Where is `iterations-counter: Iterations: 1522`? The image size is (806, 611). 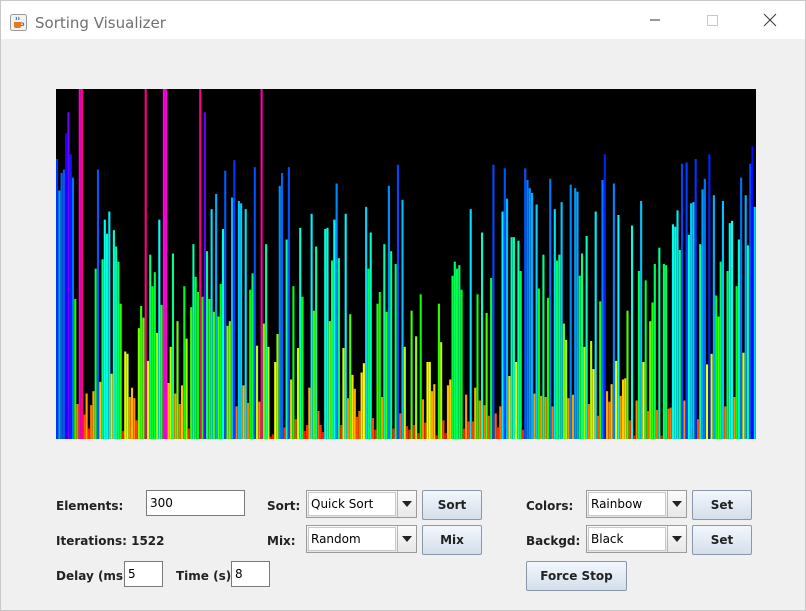 iterations-counter: Iterations: 1522 is located at coordinates (110, 541).